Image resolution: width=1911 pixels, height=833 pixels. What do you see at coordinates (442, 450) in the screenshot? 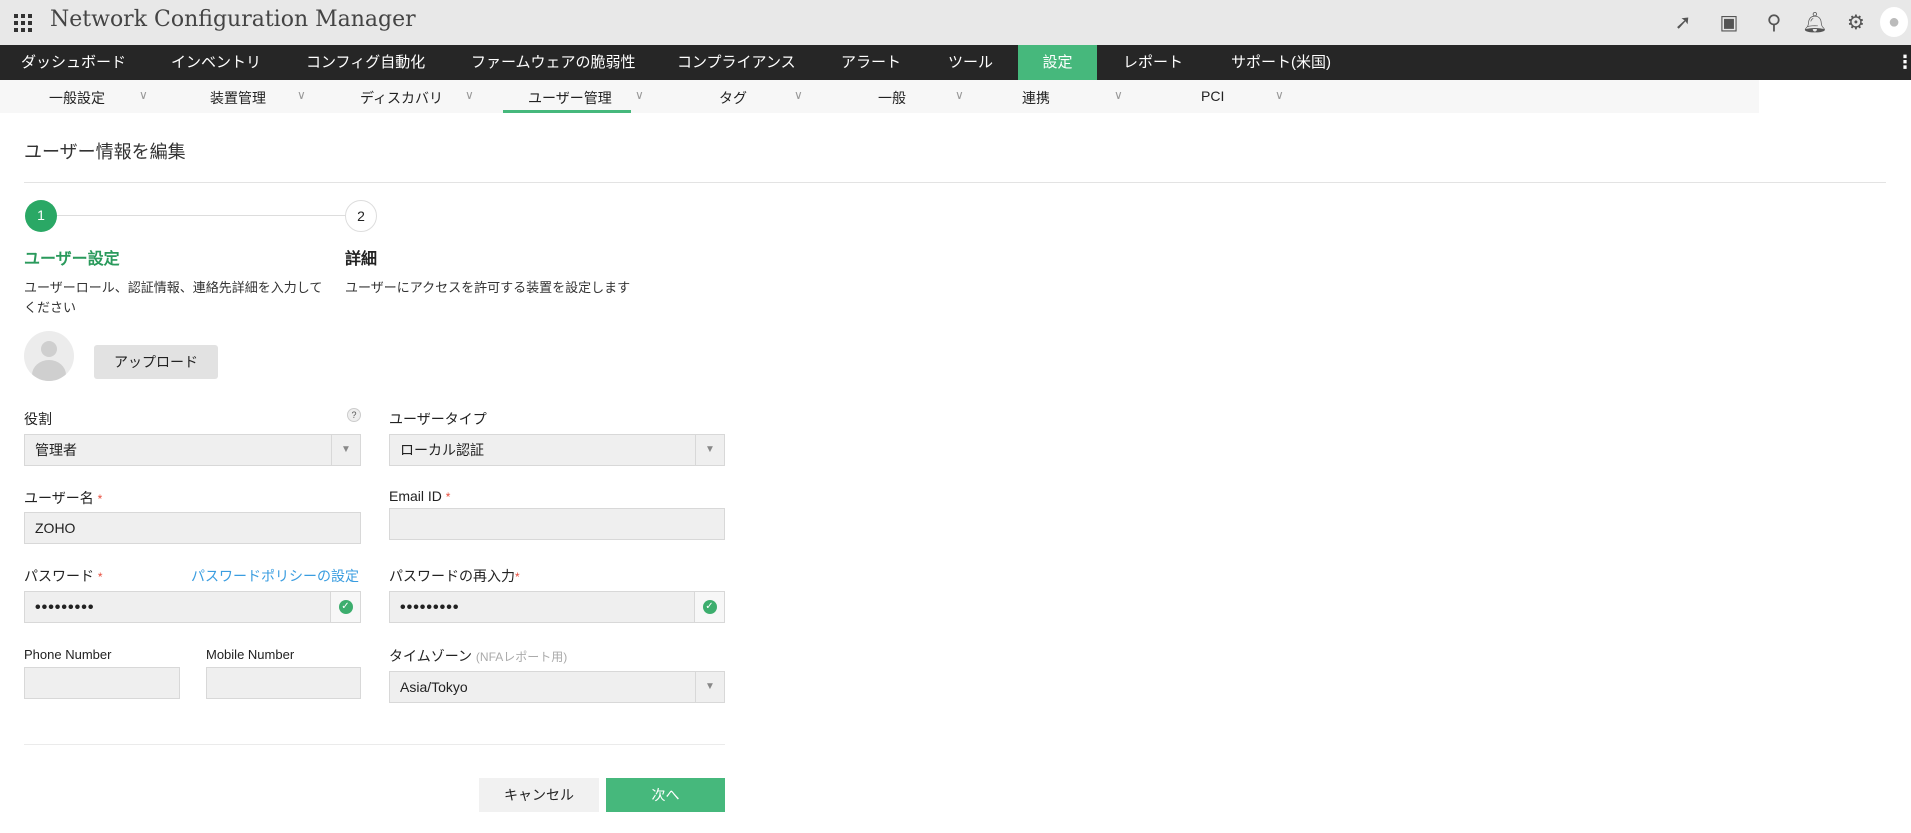
I see `user-type-value: ローカル認証` at bounding box center [442, 450].